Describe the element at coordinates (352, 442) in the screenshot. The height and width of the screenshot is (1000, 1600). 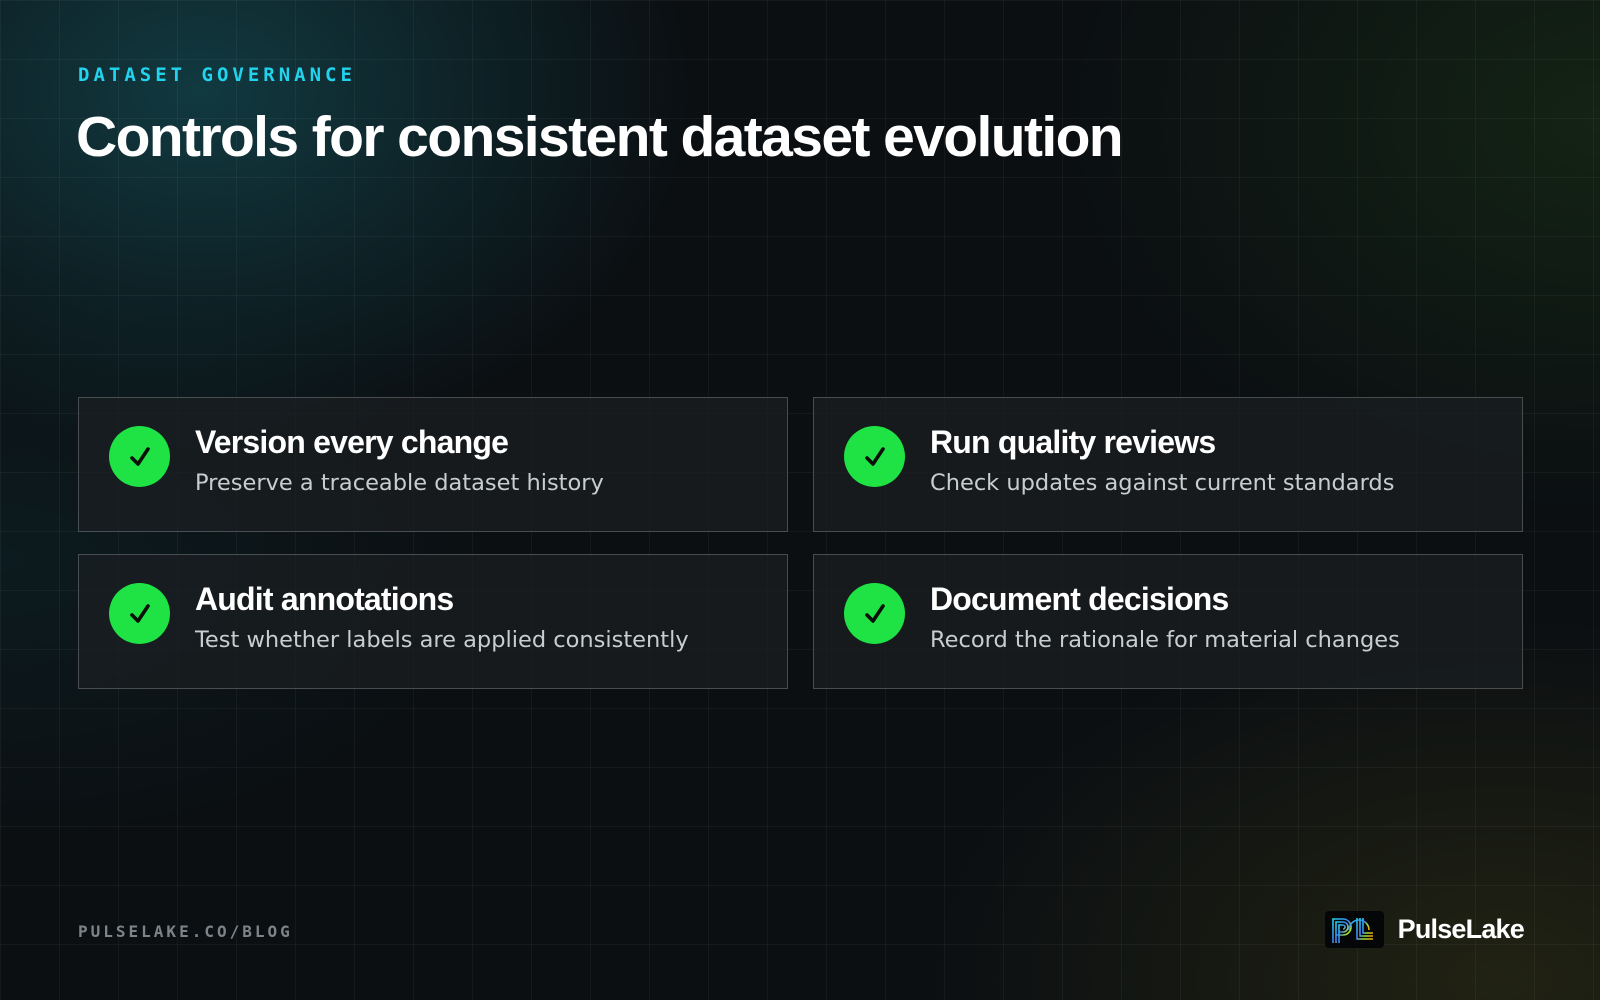
I see `card-title: Version every change` at that location.